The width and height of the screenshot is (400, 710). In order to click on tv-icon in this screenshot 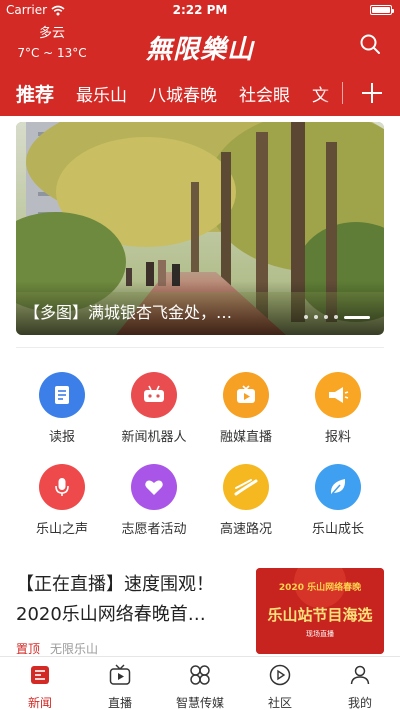, I will do `click(120, 674)`.